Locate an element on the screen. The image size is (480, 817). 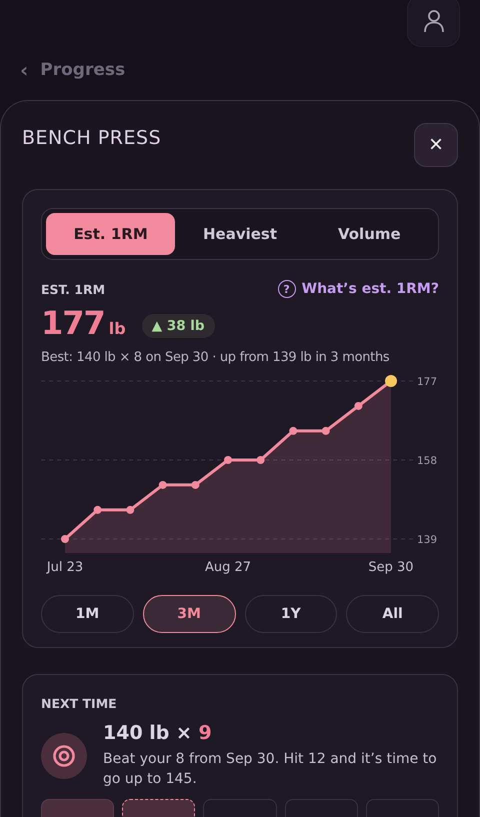
metric-tab: Est. 1RM is located at coordinates (111, 234).